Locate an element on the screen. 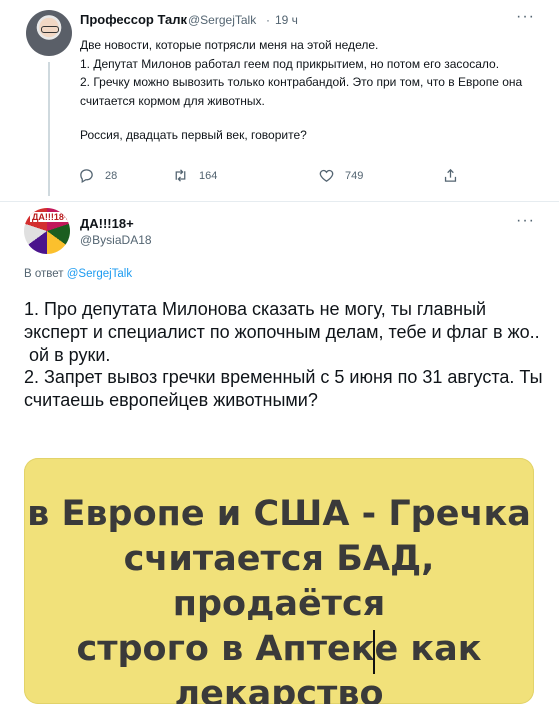  reply-mention-link: @SergejTalk is located at coordinates (99, 274).